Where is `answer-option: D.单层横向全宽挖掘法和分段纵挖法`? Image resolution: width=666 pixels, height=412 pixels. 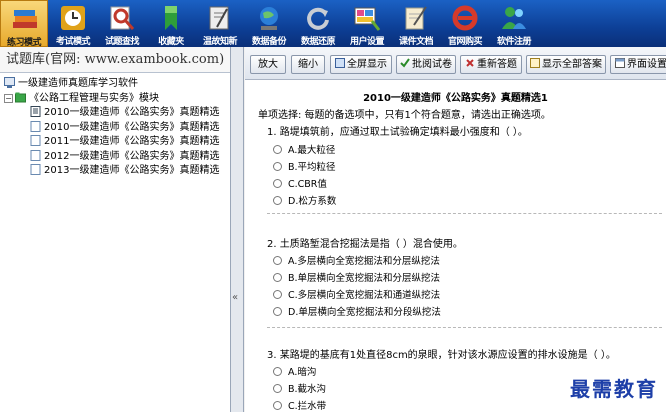
answer-option: D.单层横向全宽挖掘法和分段纵挖法 is located at coordinates (357, 311).